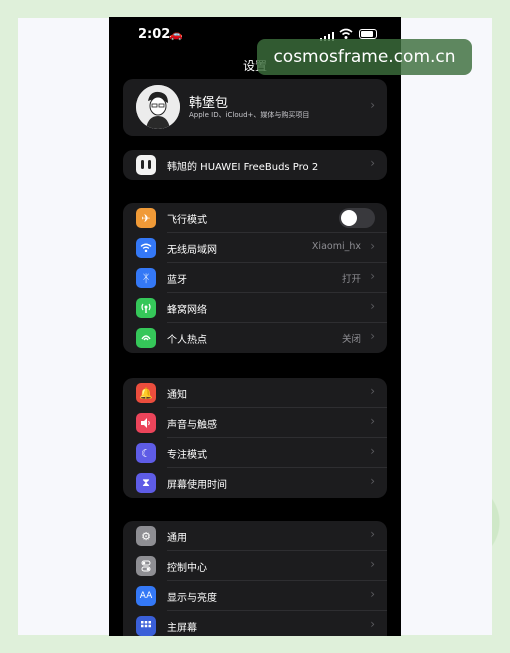  I want to click on airplane-mode-label: 飞行模式, so click(187, 220).